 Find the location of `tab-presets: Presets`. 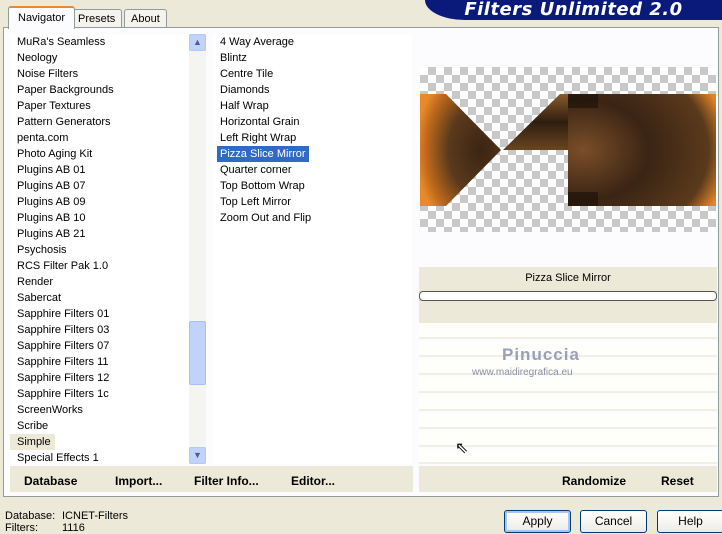

tab-presets: Presets is located at coordinates (97, 18).